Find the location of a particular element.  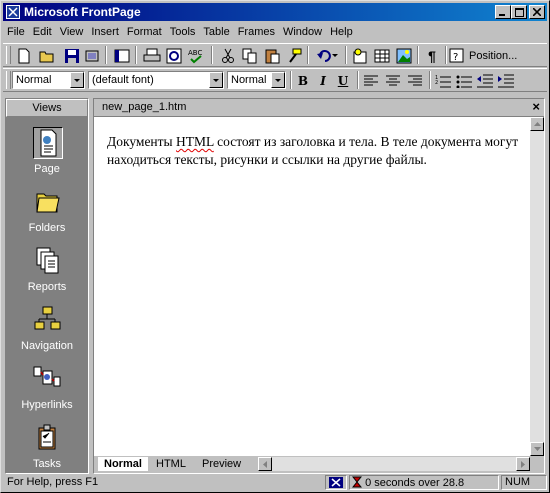

insert-table-button is located at coordinates (382, 55).